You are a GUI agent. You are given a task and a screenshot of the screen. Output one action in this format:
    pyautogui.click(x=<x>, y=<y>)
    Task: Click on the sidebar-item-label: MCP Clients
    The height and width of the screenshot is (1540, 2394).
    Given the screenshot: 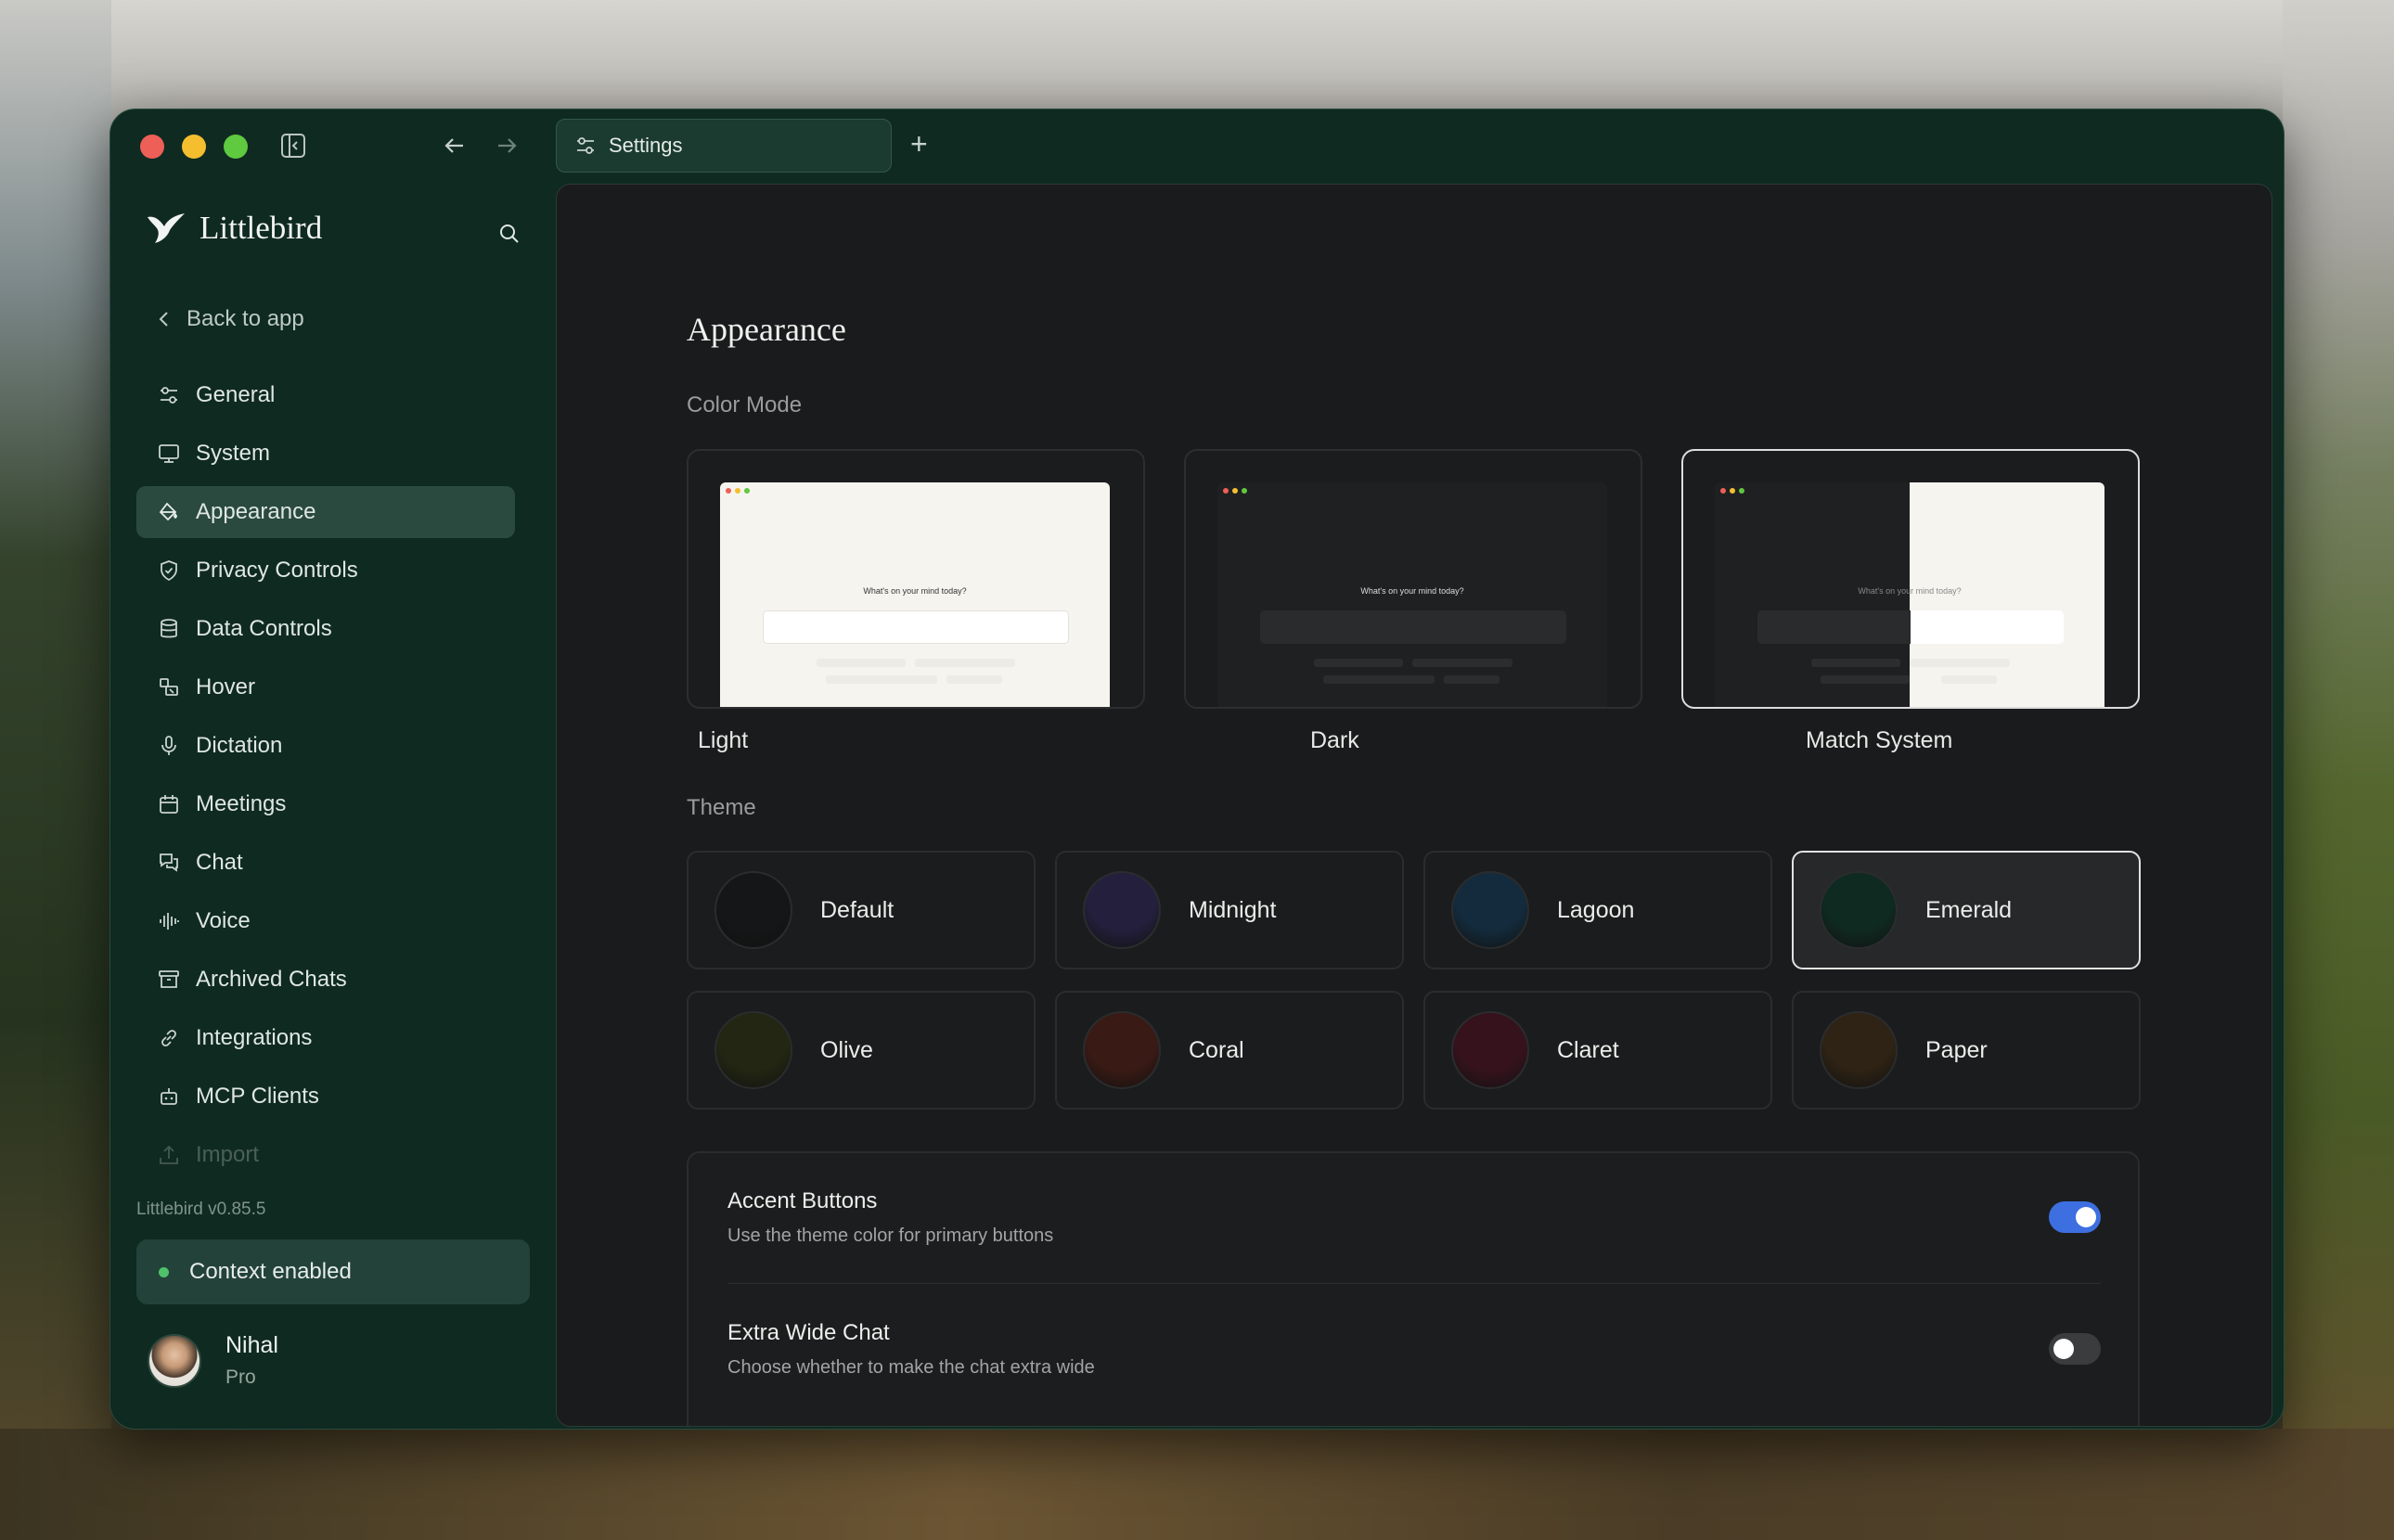 What is the action you would take?
    pyautogui.click(x=258, y=1096)
    